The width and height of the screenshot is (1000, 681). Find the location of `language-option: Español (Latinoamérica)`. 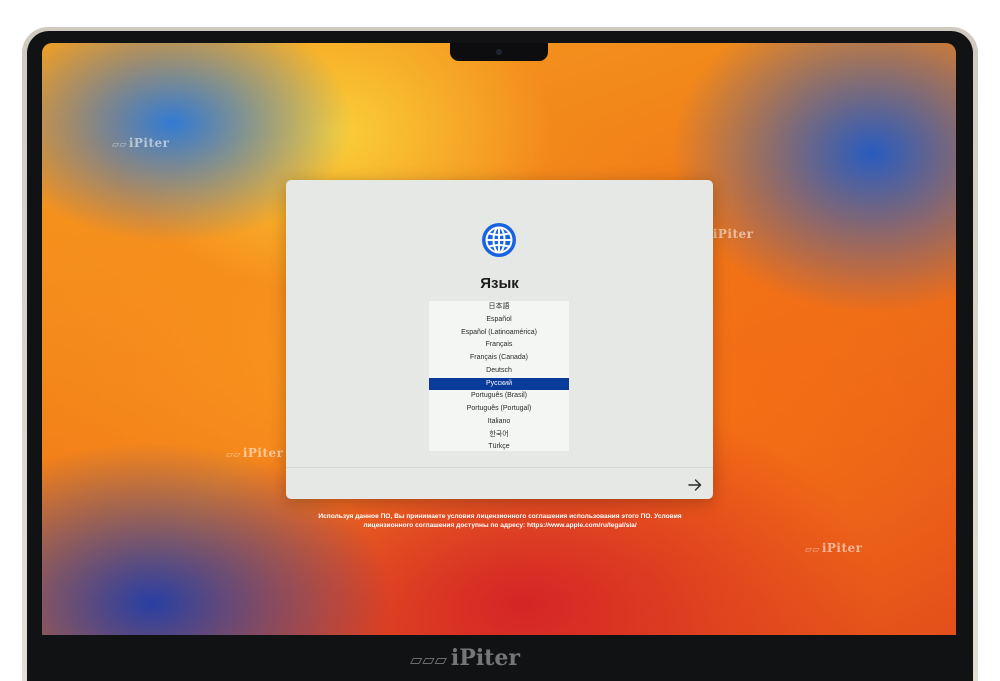

language-option: Español (Latinoamérica) is located at coordinates (499, 333).